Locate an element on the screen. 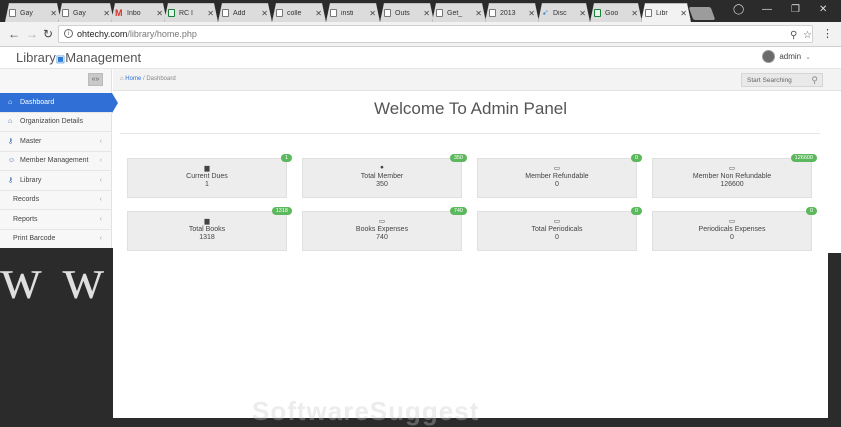  sidebar-toggle-button: «» is located at coordinates (95, 79).